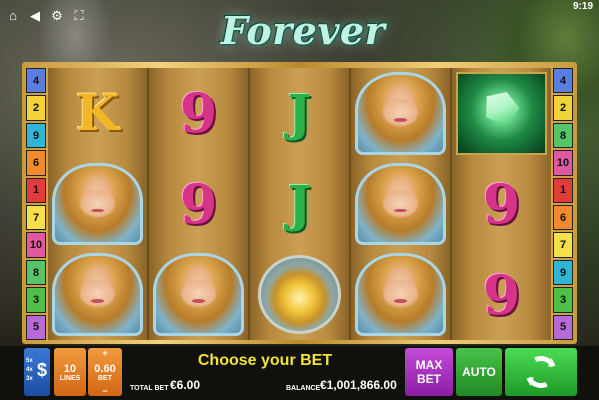  I want to click on multiplier-label: 5x, so click(29, 361).